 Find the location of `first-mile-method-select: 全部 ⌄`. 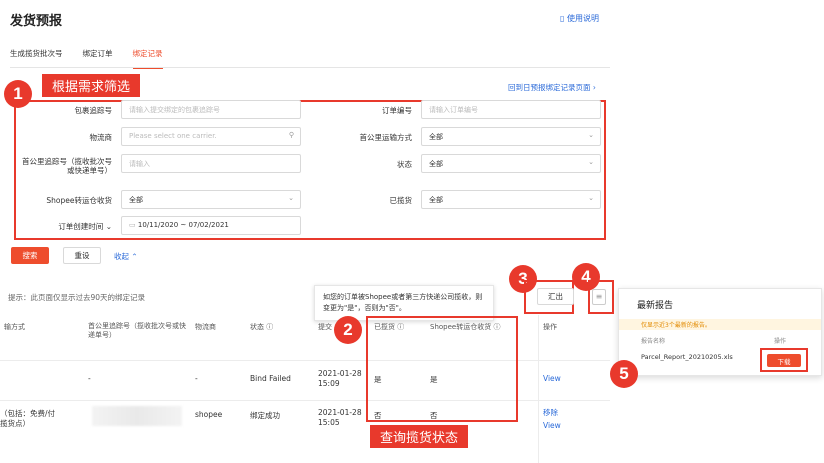

first-mile-method-select: 全部 ⌄ is located at coordinates (511, 136).